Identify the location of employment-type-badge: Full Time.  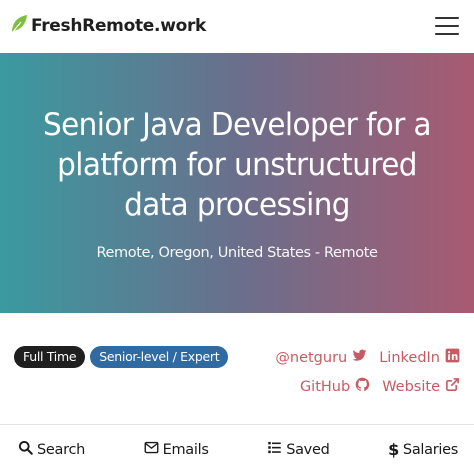
(50, 357).